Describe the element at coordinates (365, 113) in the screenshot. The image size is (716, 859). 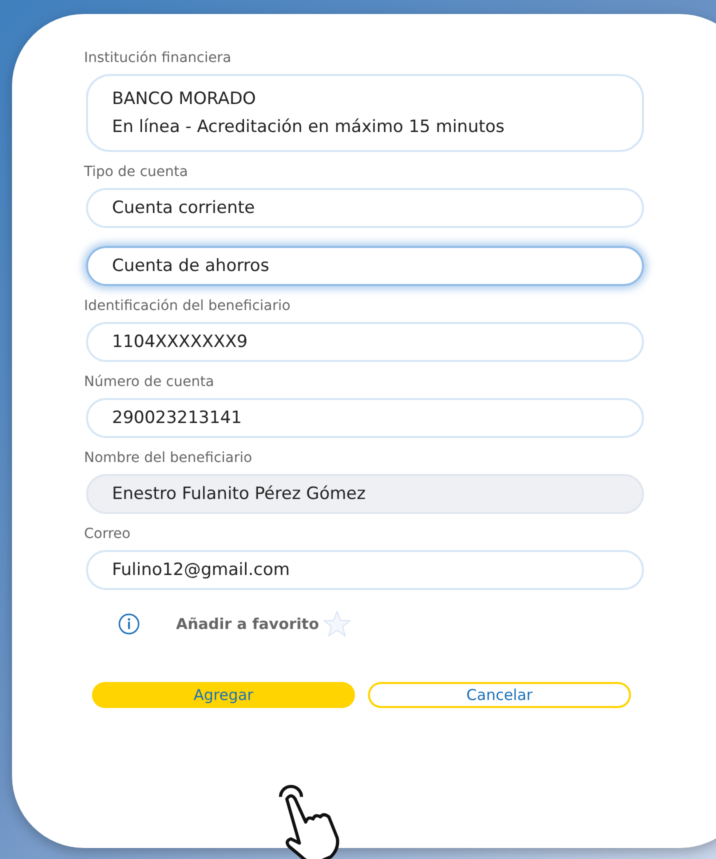
I see `bank-field: BANCO MORADO En línea - Acreditación en máximo 15 minutos` at that location.